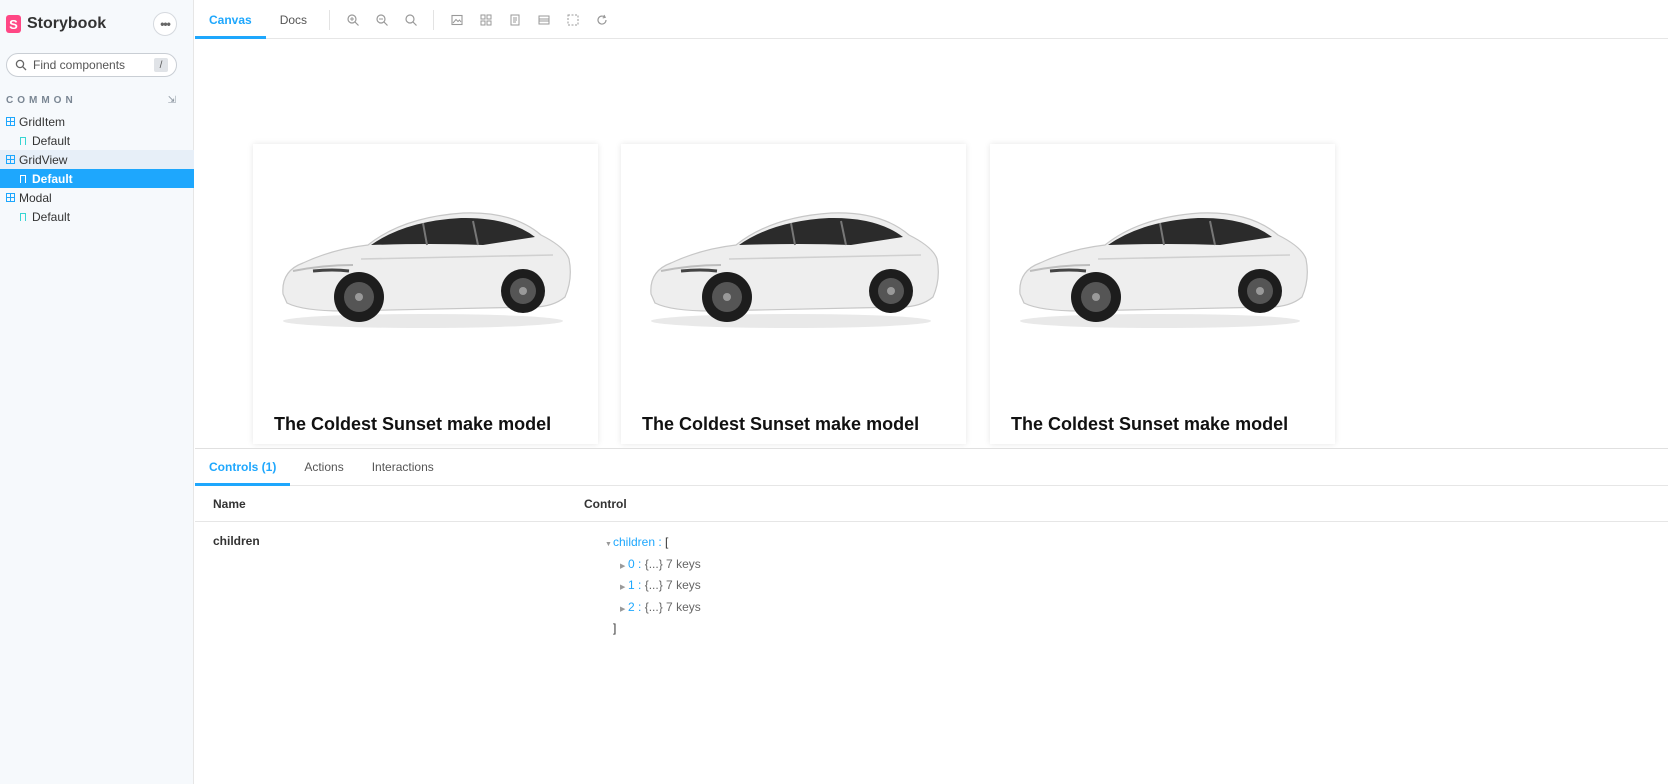 The image size is (1668, 784). I want to click on search-input: Find components /, so click(91, 65).